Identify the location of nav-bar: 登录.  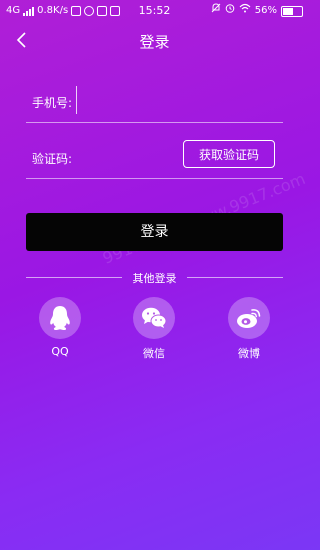
(154, 41).